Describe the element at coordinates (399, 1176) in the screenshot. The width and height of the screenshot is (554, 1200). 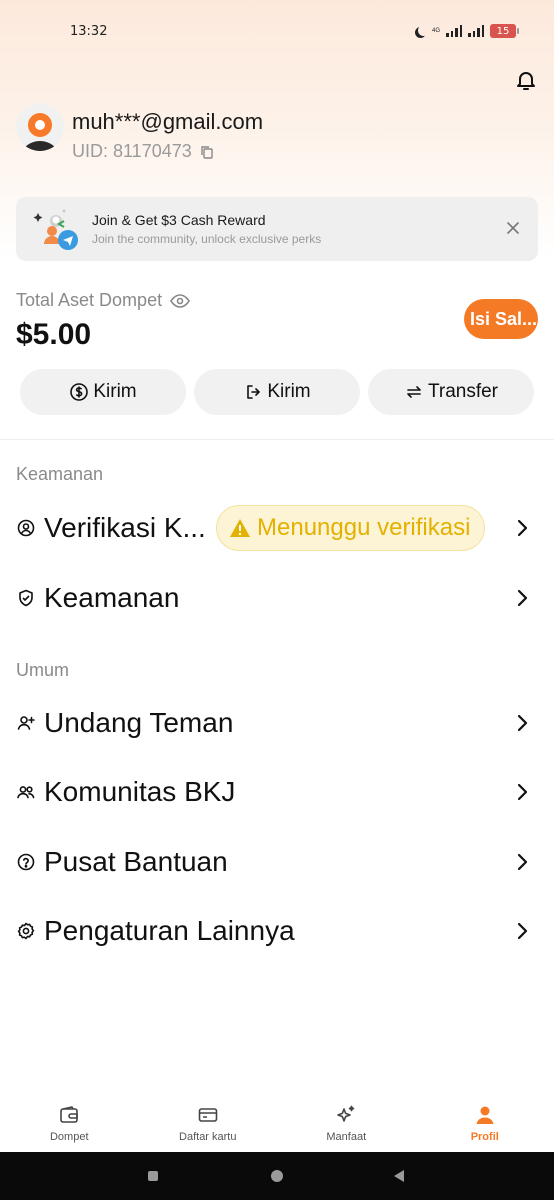
I see `back-button` at that location.